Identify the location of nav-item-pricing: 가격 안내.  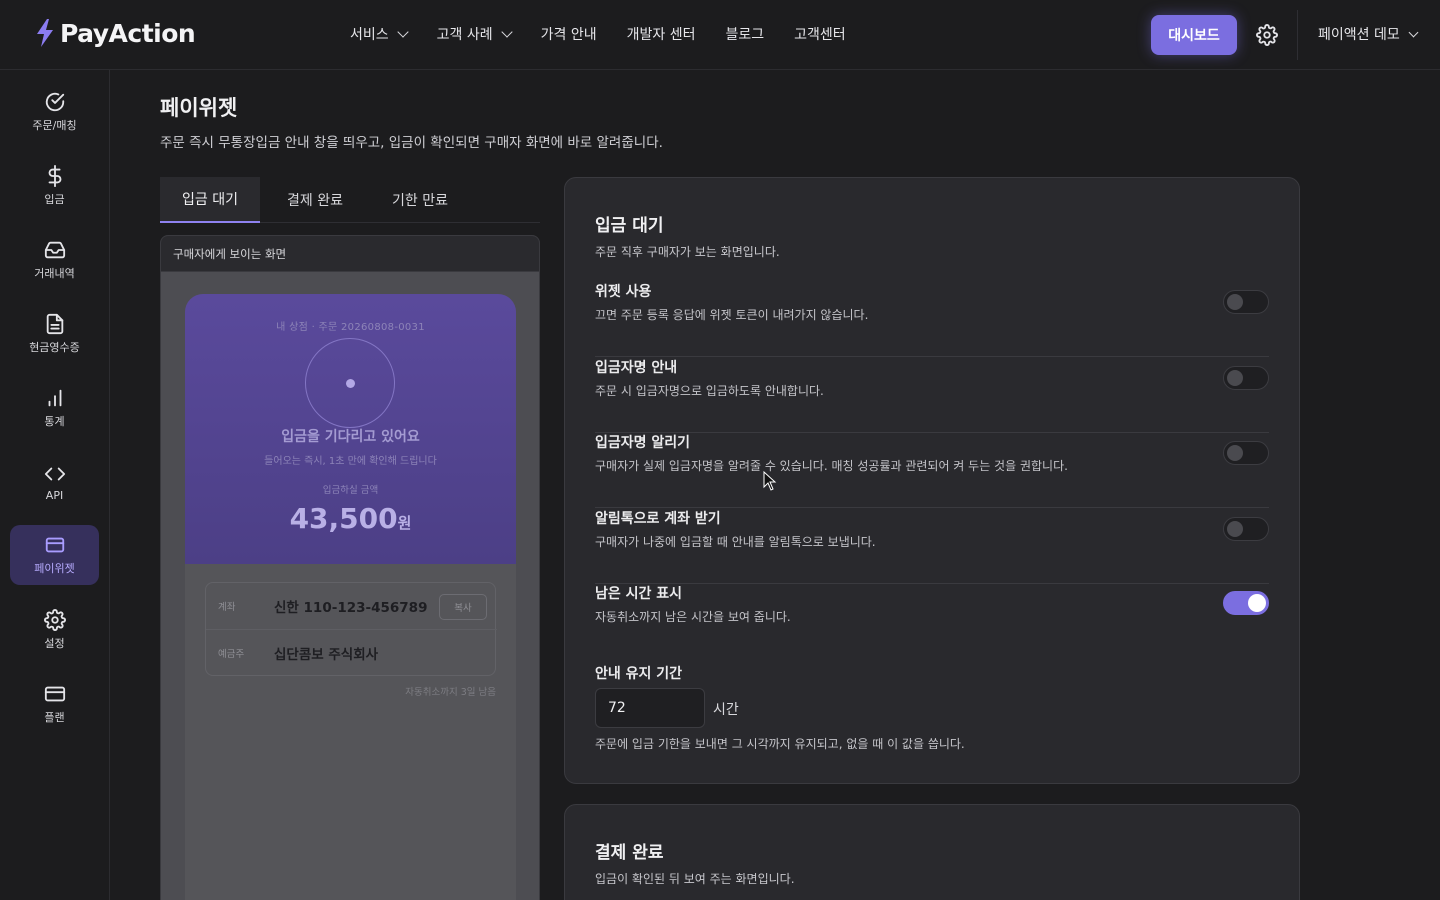
(569, 34).